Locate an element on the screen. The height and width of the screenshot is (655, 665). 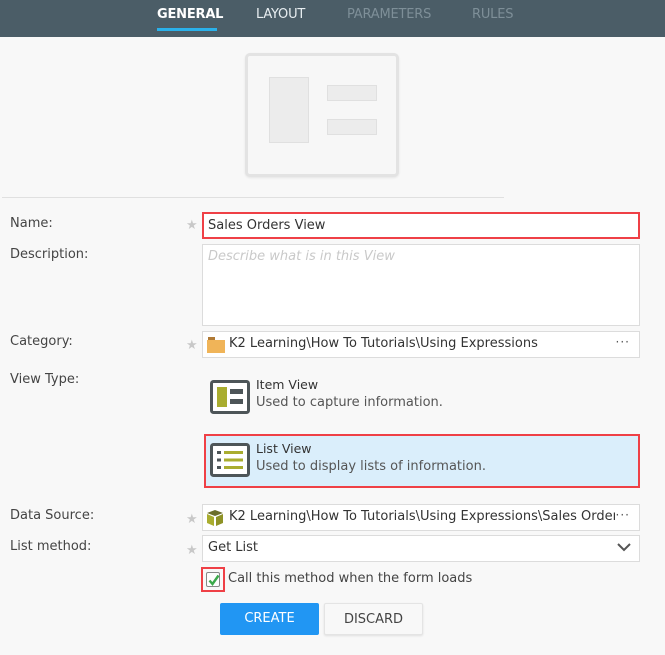
description-textarea: Describe what is in this View is located at coordinates (421, 285).